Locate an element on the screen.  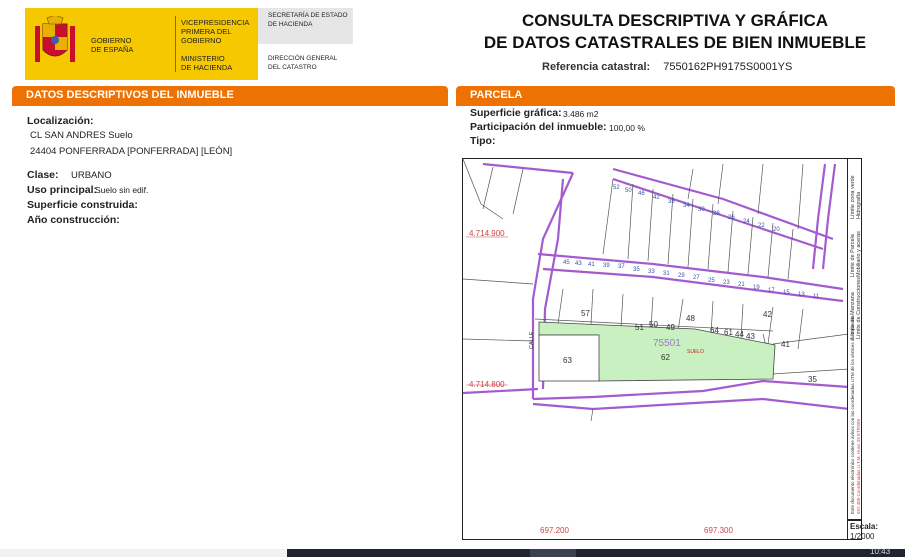
svg-text: 31 is located at coordinates (666, 274).